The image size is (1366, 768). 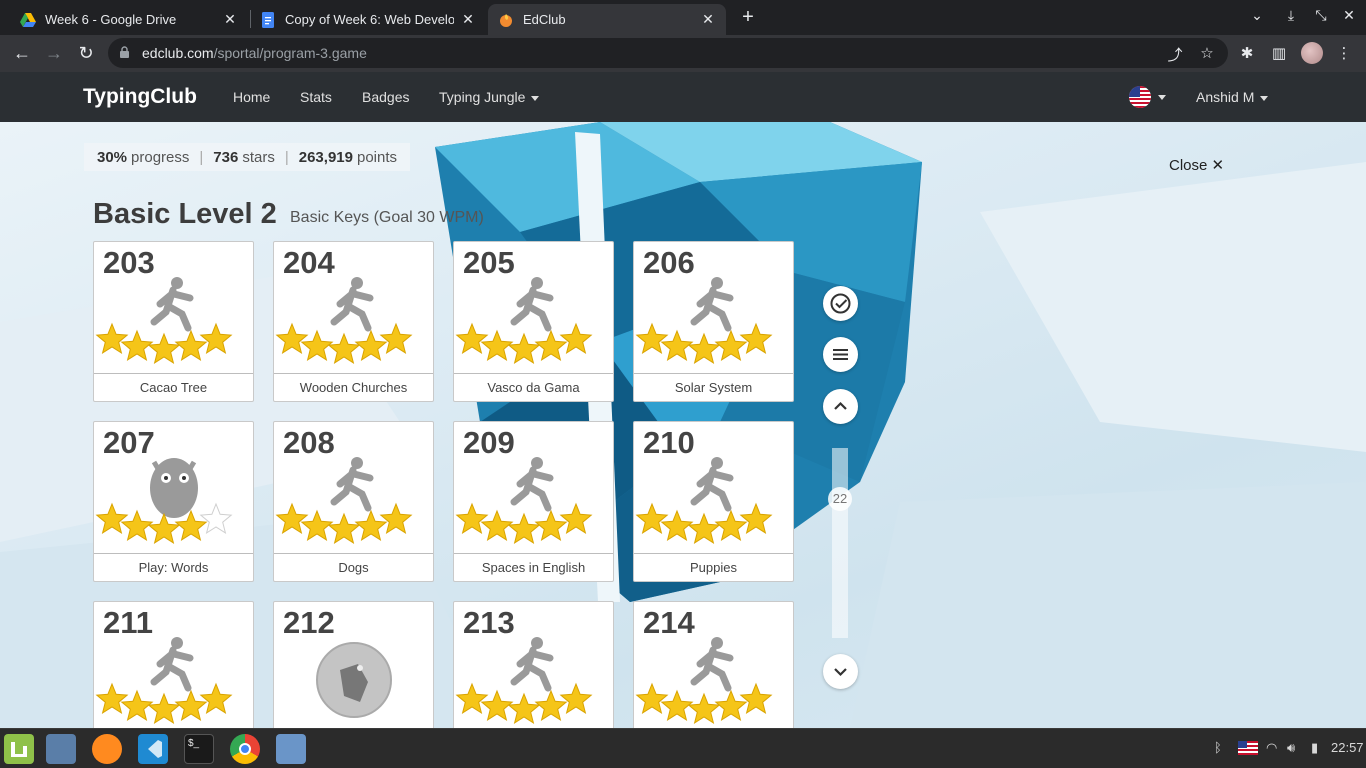 What do you see at coordinates (1279, 53) in the screenshot?
I see `side-panel-icon: ▥` at bounding box center [1279, 53].